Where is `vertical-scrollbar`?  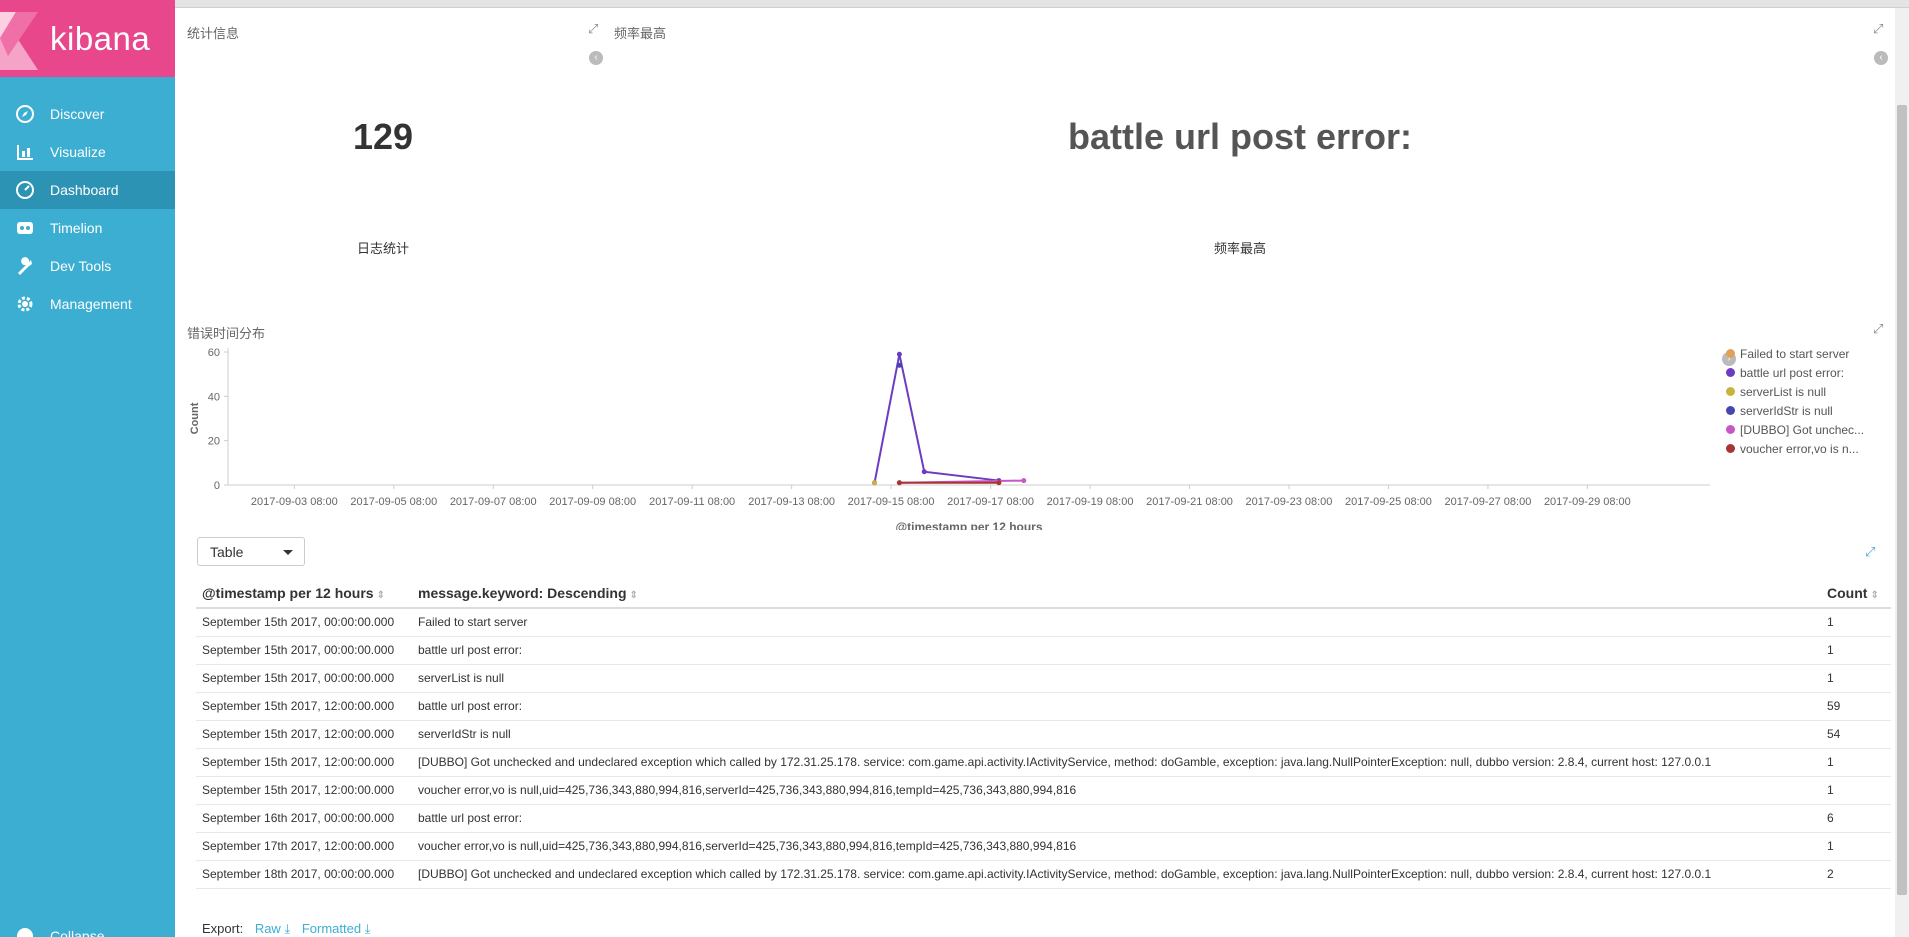 vertical-scrollbar is located at coordinates (1902, 472).